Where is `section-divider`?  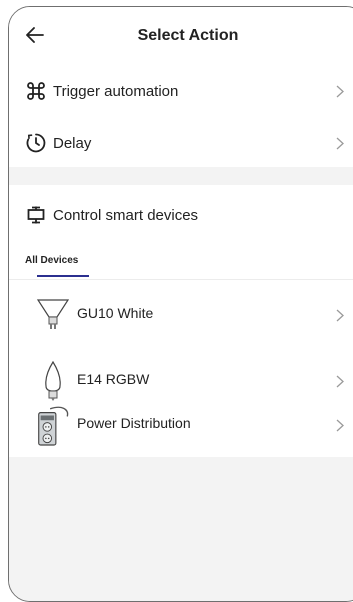 section-divider is located at coordinates (181, 176).